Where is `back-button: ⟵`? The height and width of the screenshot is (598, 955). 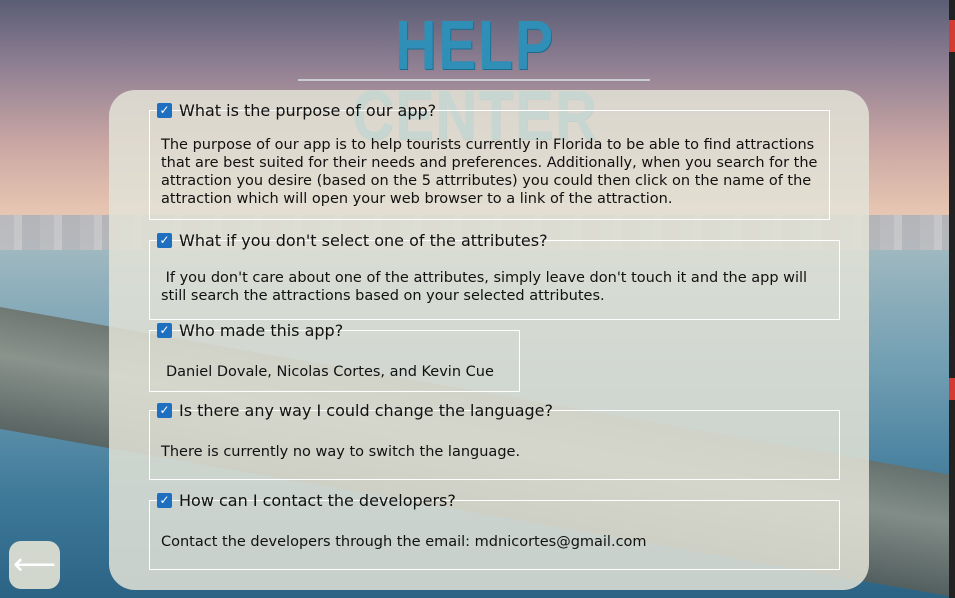
back-button: ⟵ is located at coordinates (34, 565).